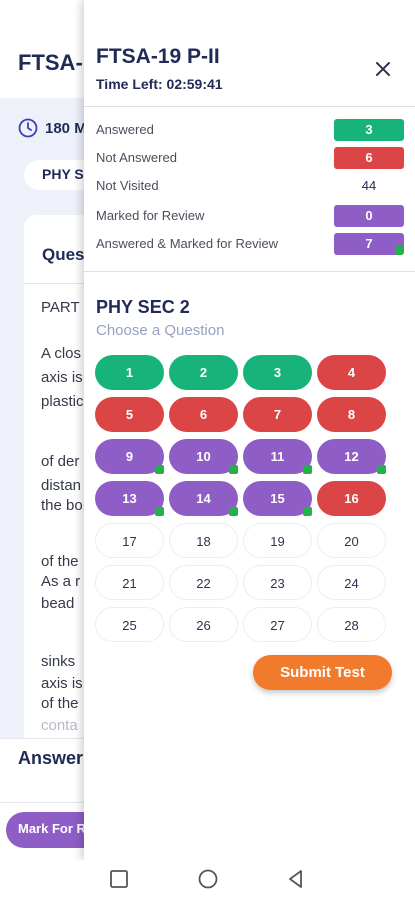  What do you see at coordinates (58, 603) in the screenshot?
I see `question-text-line: bead` at bounding box center [58, 603].